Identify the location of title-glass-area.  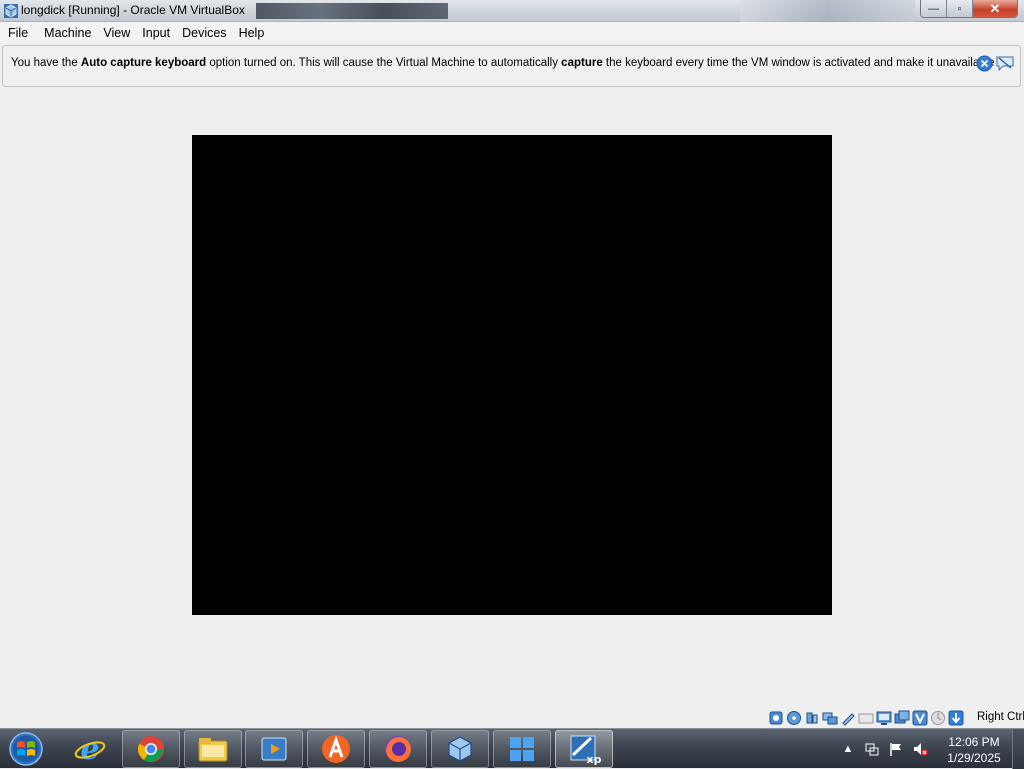
(827, 11).